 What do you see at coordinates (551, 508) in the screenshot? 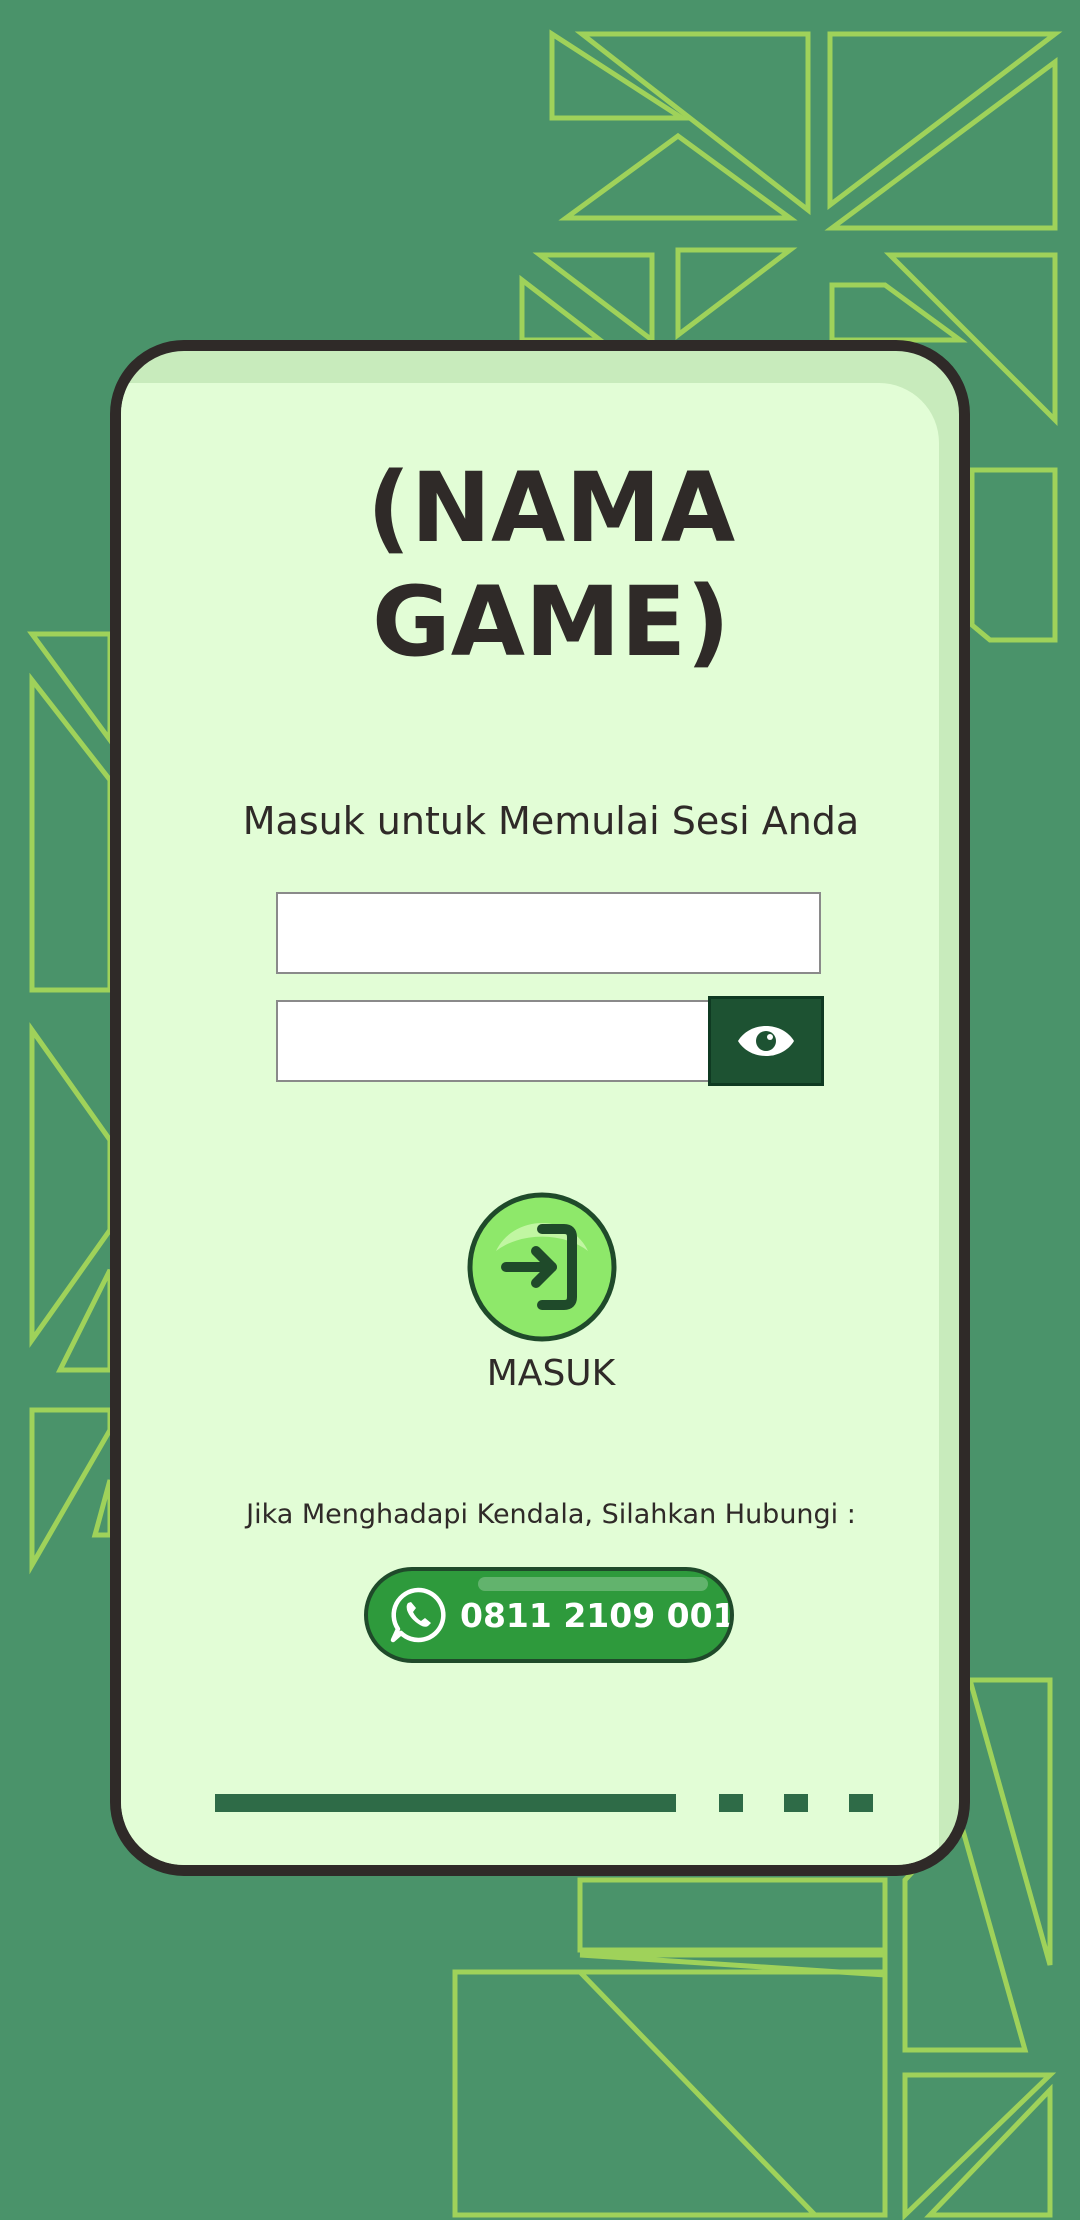
I see `game-title-line1: (NAMA` at bounding box center [551, 508].